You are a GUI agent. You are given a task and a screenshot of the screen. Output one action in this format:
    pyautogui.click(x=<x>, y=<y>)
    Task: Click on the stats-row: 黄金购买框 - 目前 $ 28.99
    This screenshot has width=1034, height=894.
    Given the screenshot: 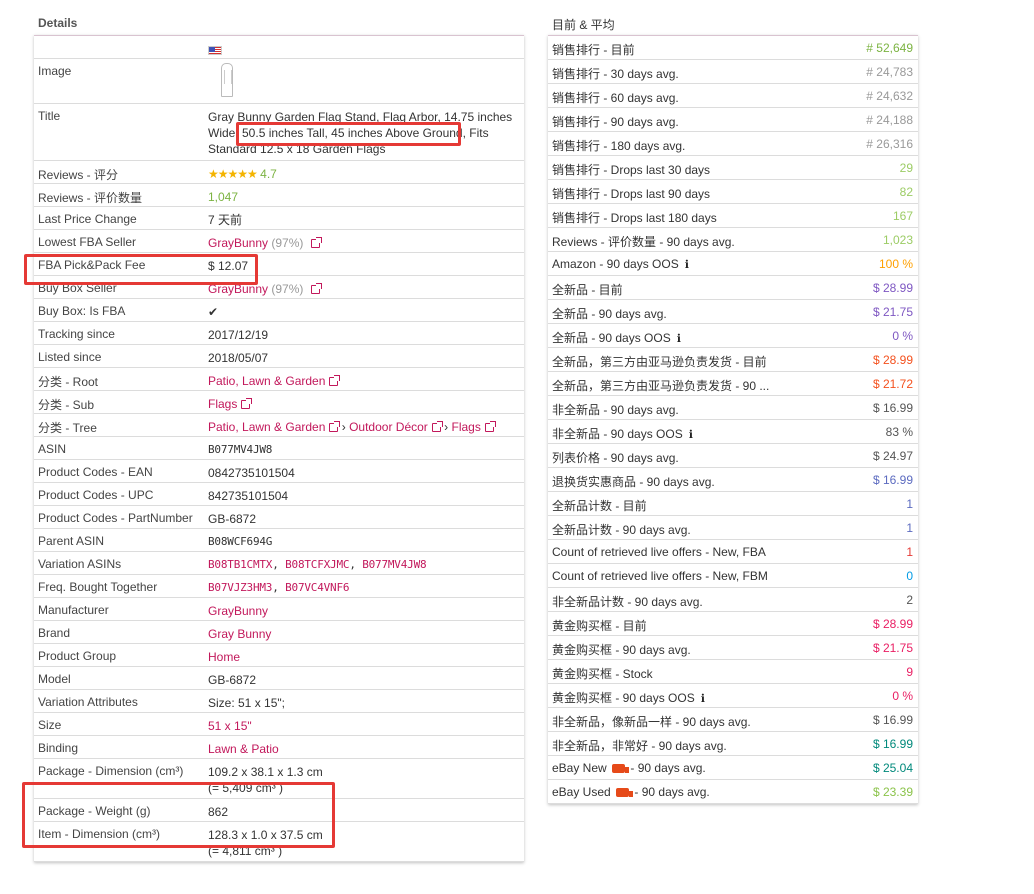 What is the action you would take?
    pyautogui.click(x=733, y=624)
    